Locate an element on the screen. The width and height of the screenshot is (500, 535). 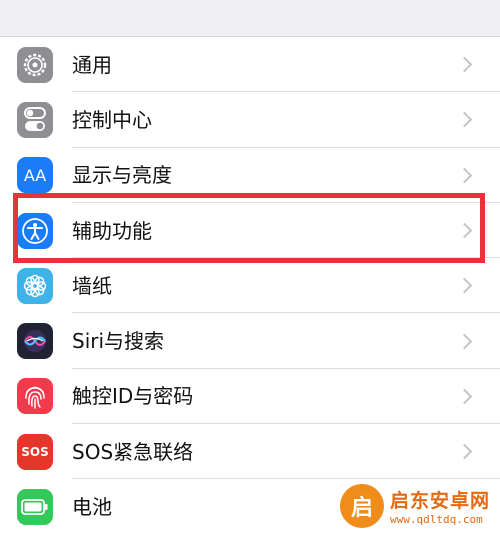
settings-item-label: 墙纸 is located at coordinates (92, 285).